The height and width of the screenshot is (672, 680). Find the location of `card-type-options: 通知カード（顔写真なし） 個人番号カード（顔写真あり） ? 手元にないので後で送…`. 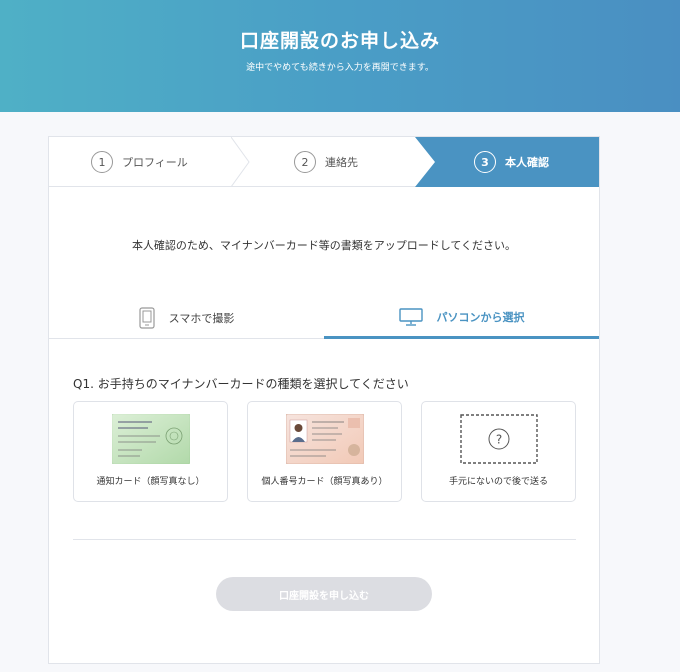

card-type-options: 通知カード（顔写真なし） 個人番号カード（顔写真あり） ? 手元にないので後で送… is located at coordinates (324, 452).